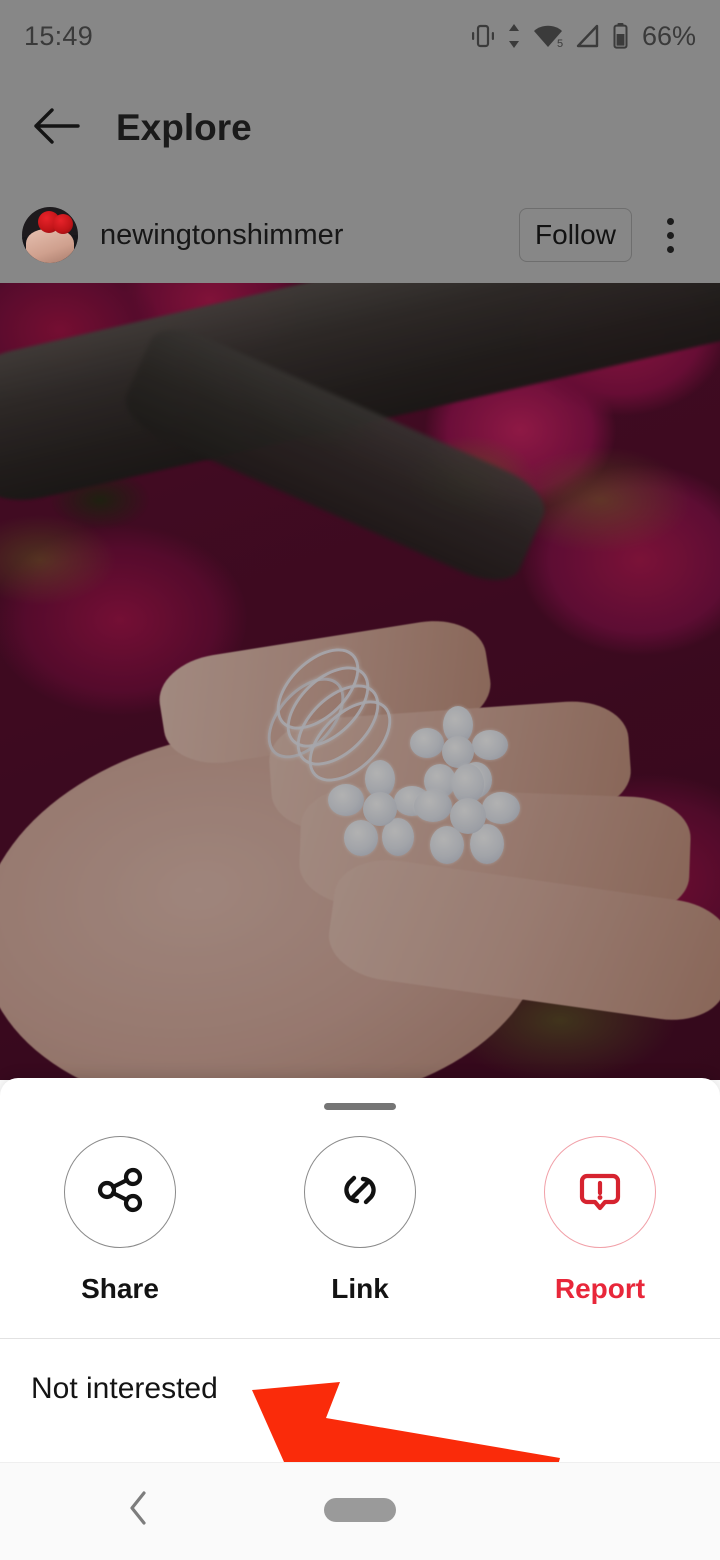  I want to click on report-button, so click(600, 1192).